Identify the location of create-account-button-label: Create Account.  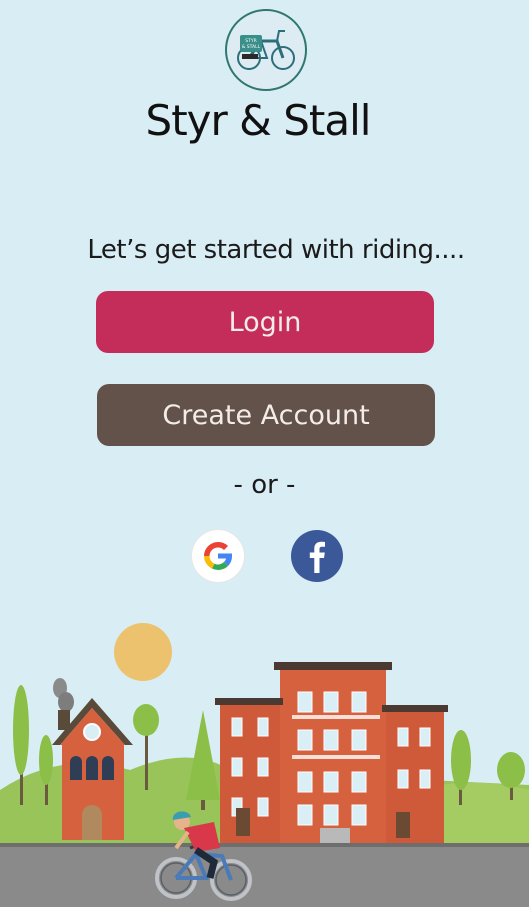
(266, 415).